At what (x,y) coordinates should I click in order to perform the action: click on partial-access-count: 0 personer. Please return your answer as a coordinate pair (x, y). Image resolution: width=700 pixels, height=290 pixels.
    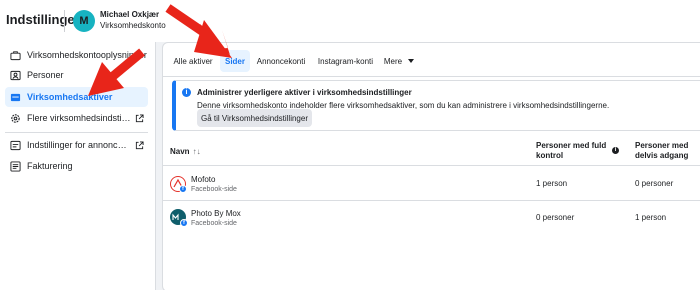
    Looking at the image, I should click on (654, 183).